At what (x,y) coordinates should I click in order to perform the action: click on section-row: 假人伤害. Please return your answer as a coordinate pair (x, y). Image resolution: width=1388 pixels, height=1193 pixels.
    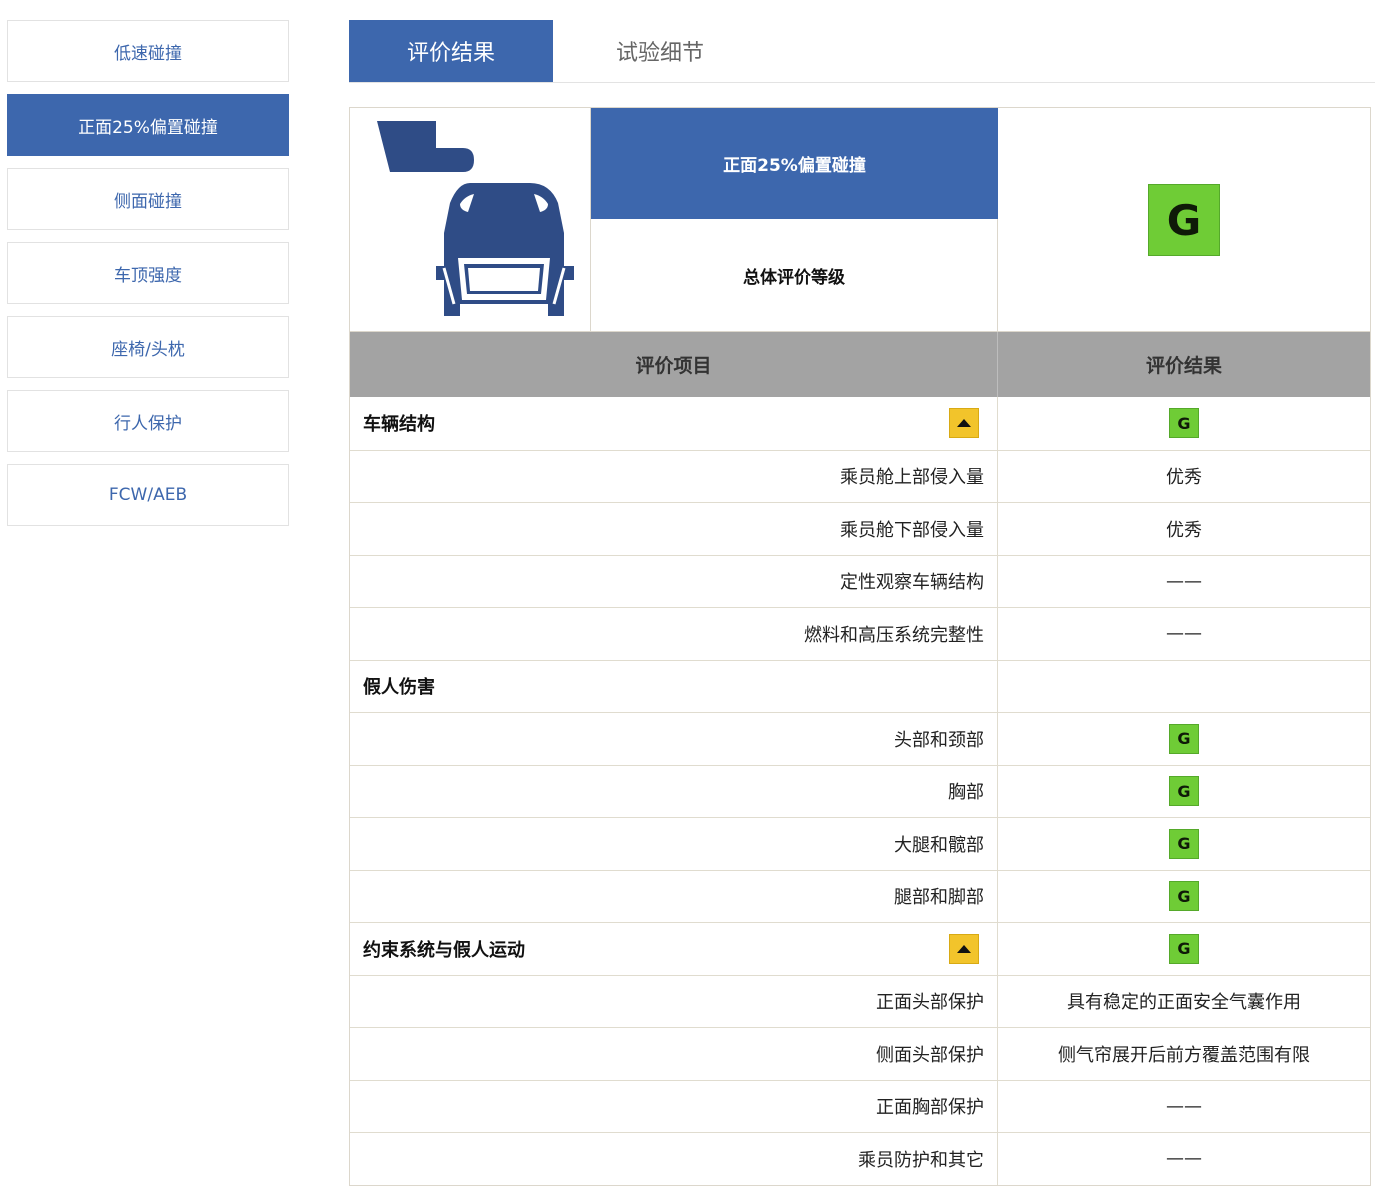
    Looking at the image, I should click on (860, 686).